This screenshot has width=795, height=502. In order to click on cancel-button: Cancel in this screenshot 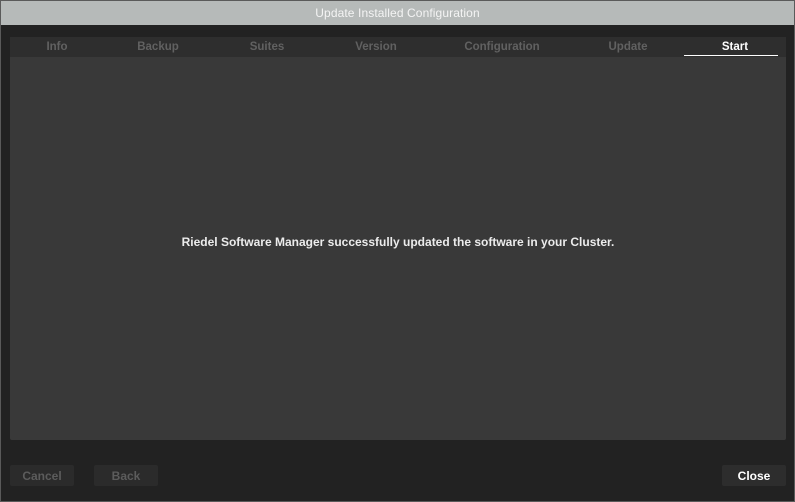, I will do `click(42, 475)`.